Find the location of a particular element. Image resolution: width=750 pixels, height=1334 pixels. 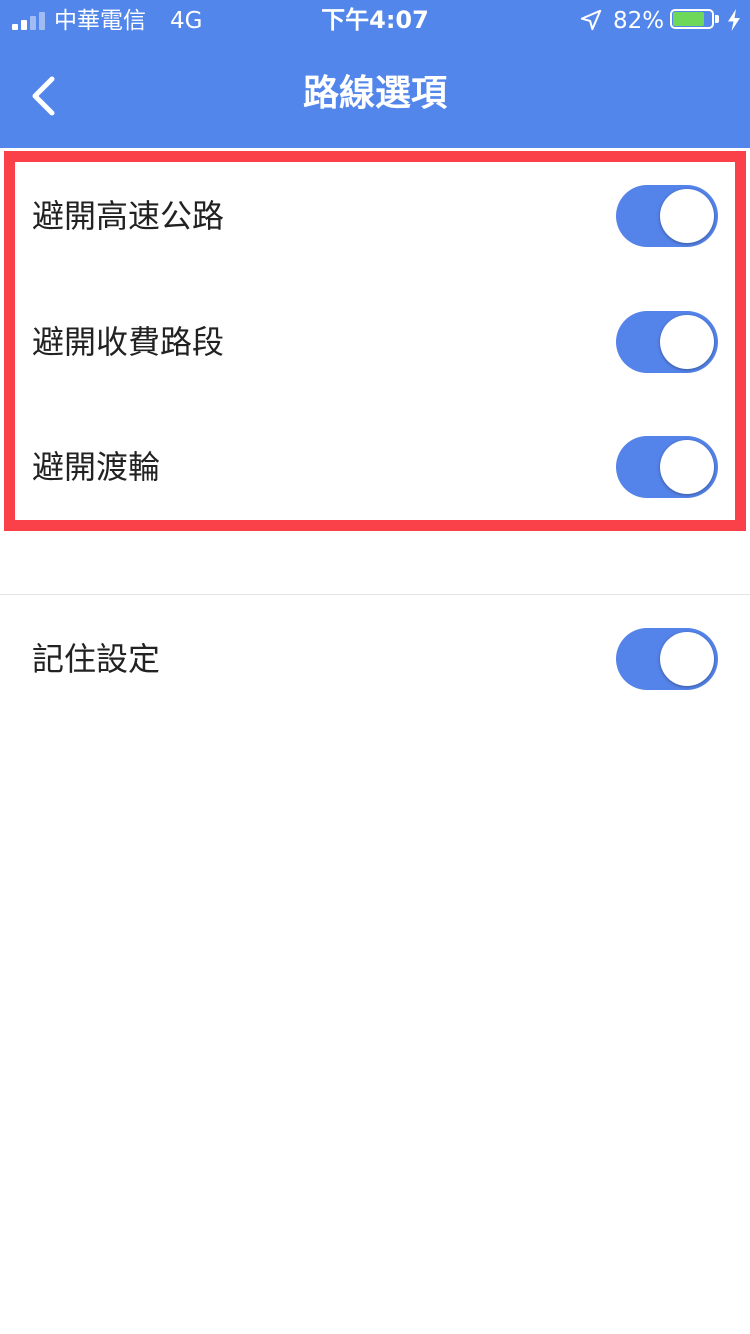

back-button is located at coordinates (46, 96).